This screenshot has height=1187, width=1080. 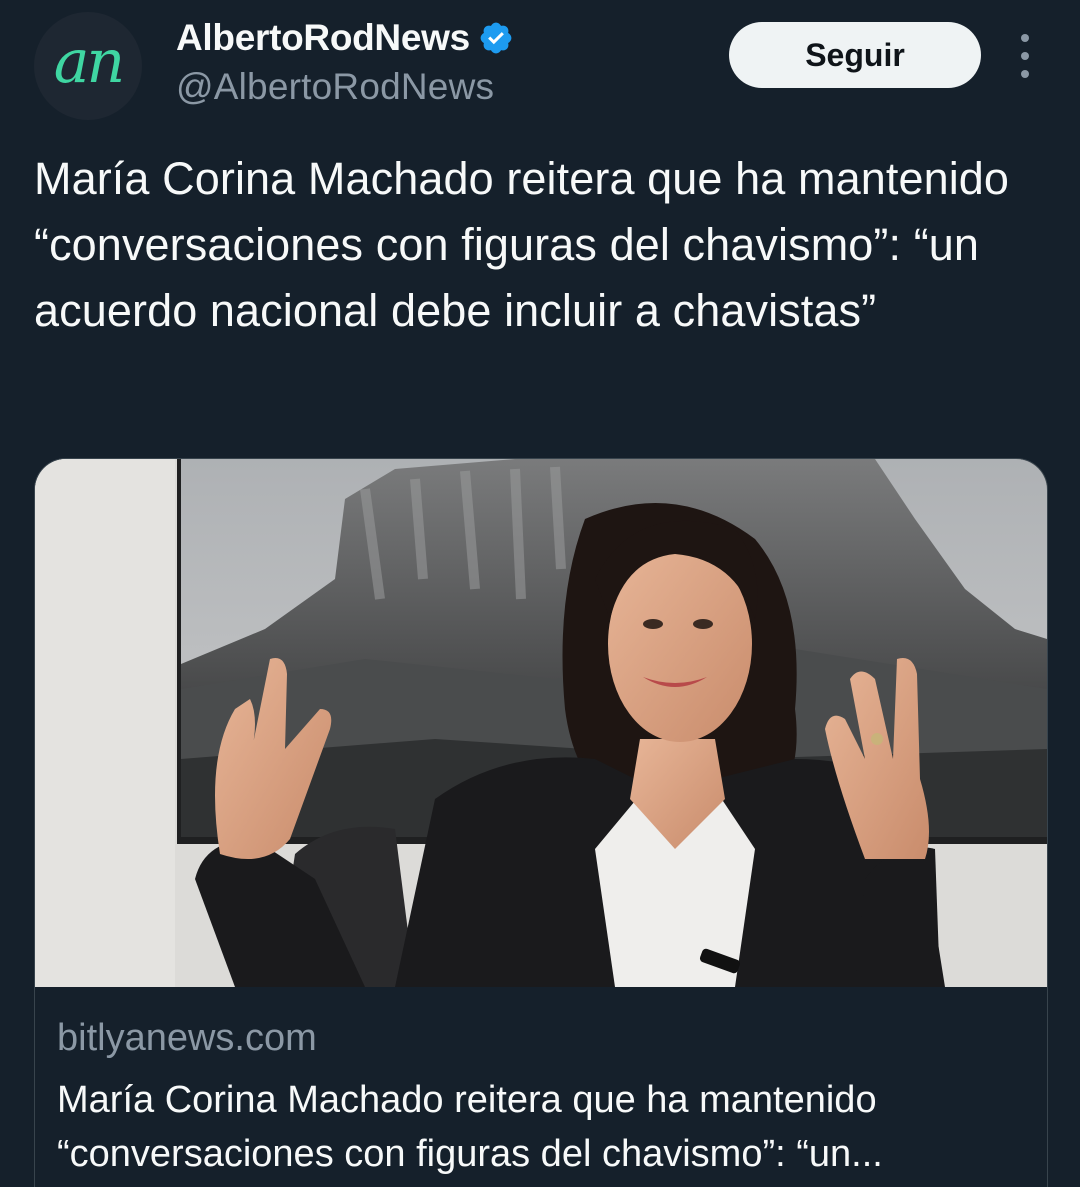 What do you see at coordinates (187, 1038) in the screenshot?
I see `card-domain: bitlyanews.com` at bounding box center [187, 1038].